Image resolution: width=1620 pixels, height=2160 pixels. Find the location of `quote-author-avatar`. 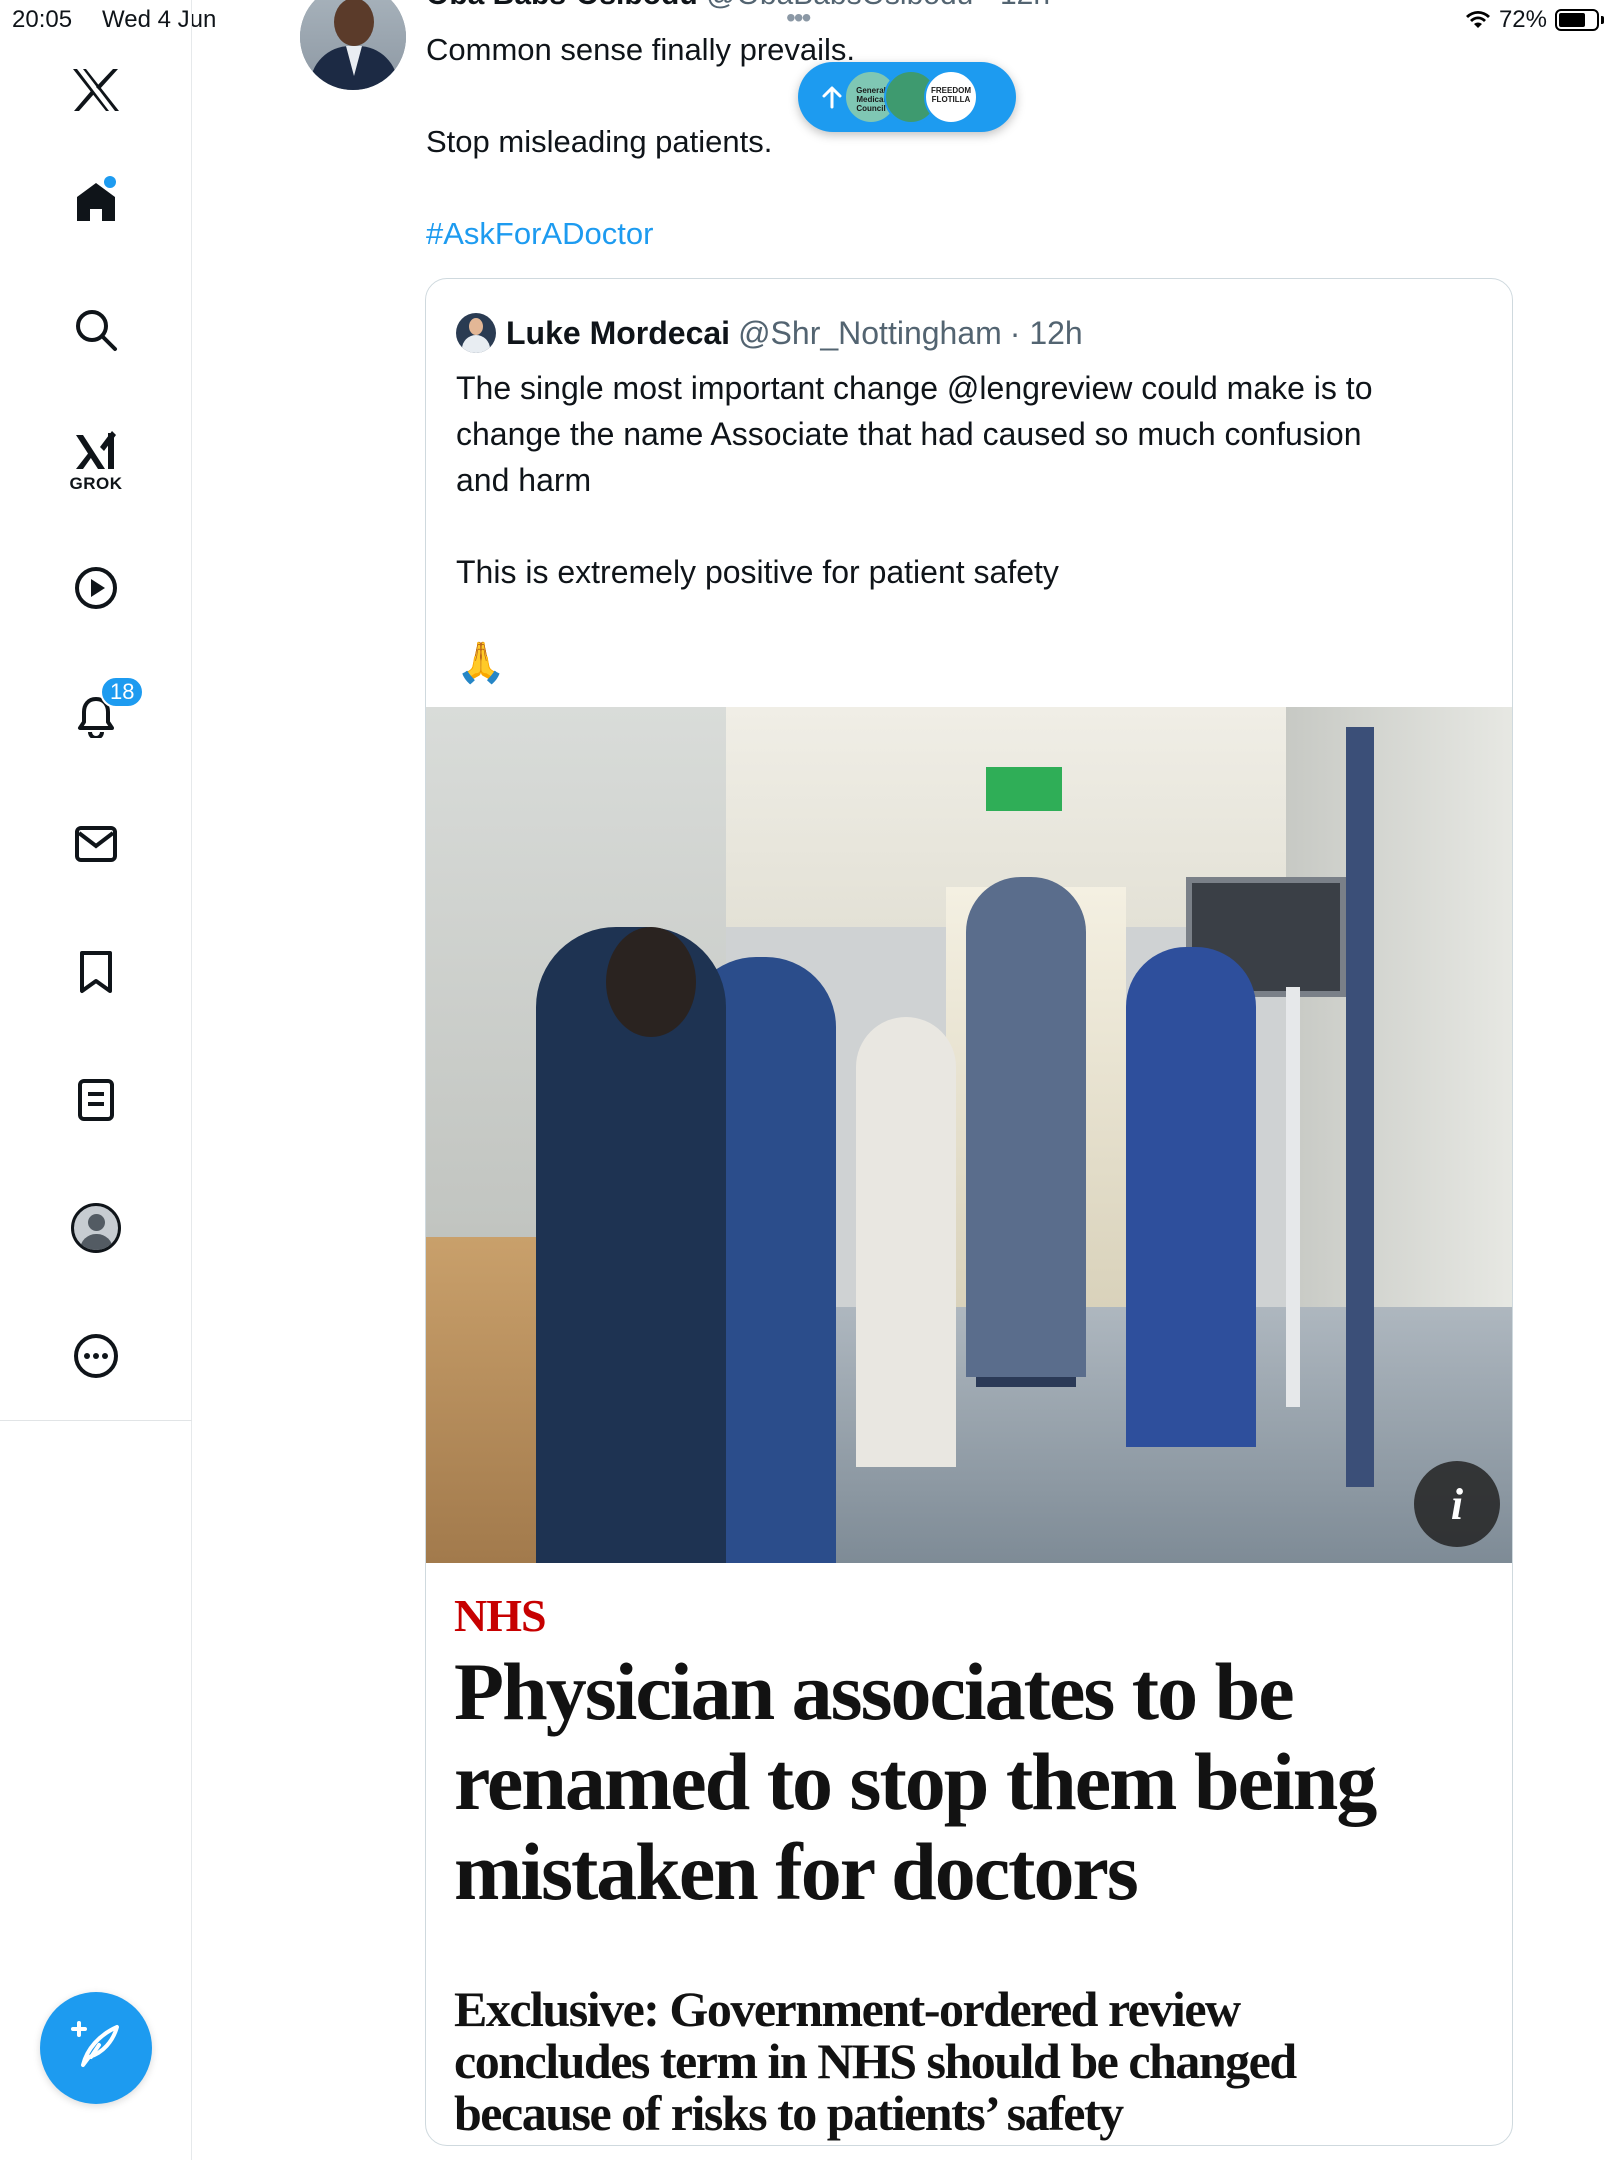

quote-author-avatar is located at coordinates (476, 333).